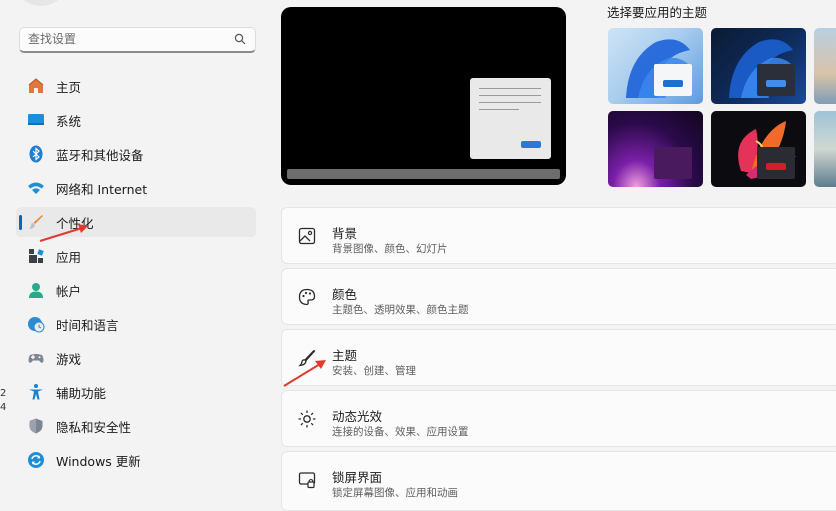  Describe the element at coordinates (136, 426) in the screenshot. I see `sidebar-item-privacy: 隐私和安全性` at that location.